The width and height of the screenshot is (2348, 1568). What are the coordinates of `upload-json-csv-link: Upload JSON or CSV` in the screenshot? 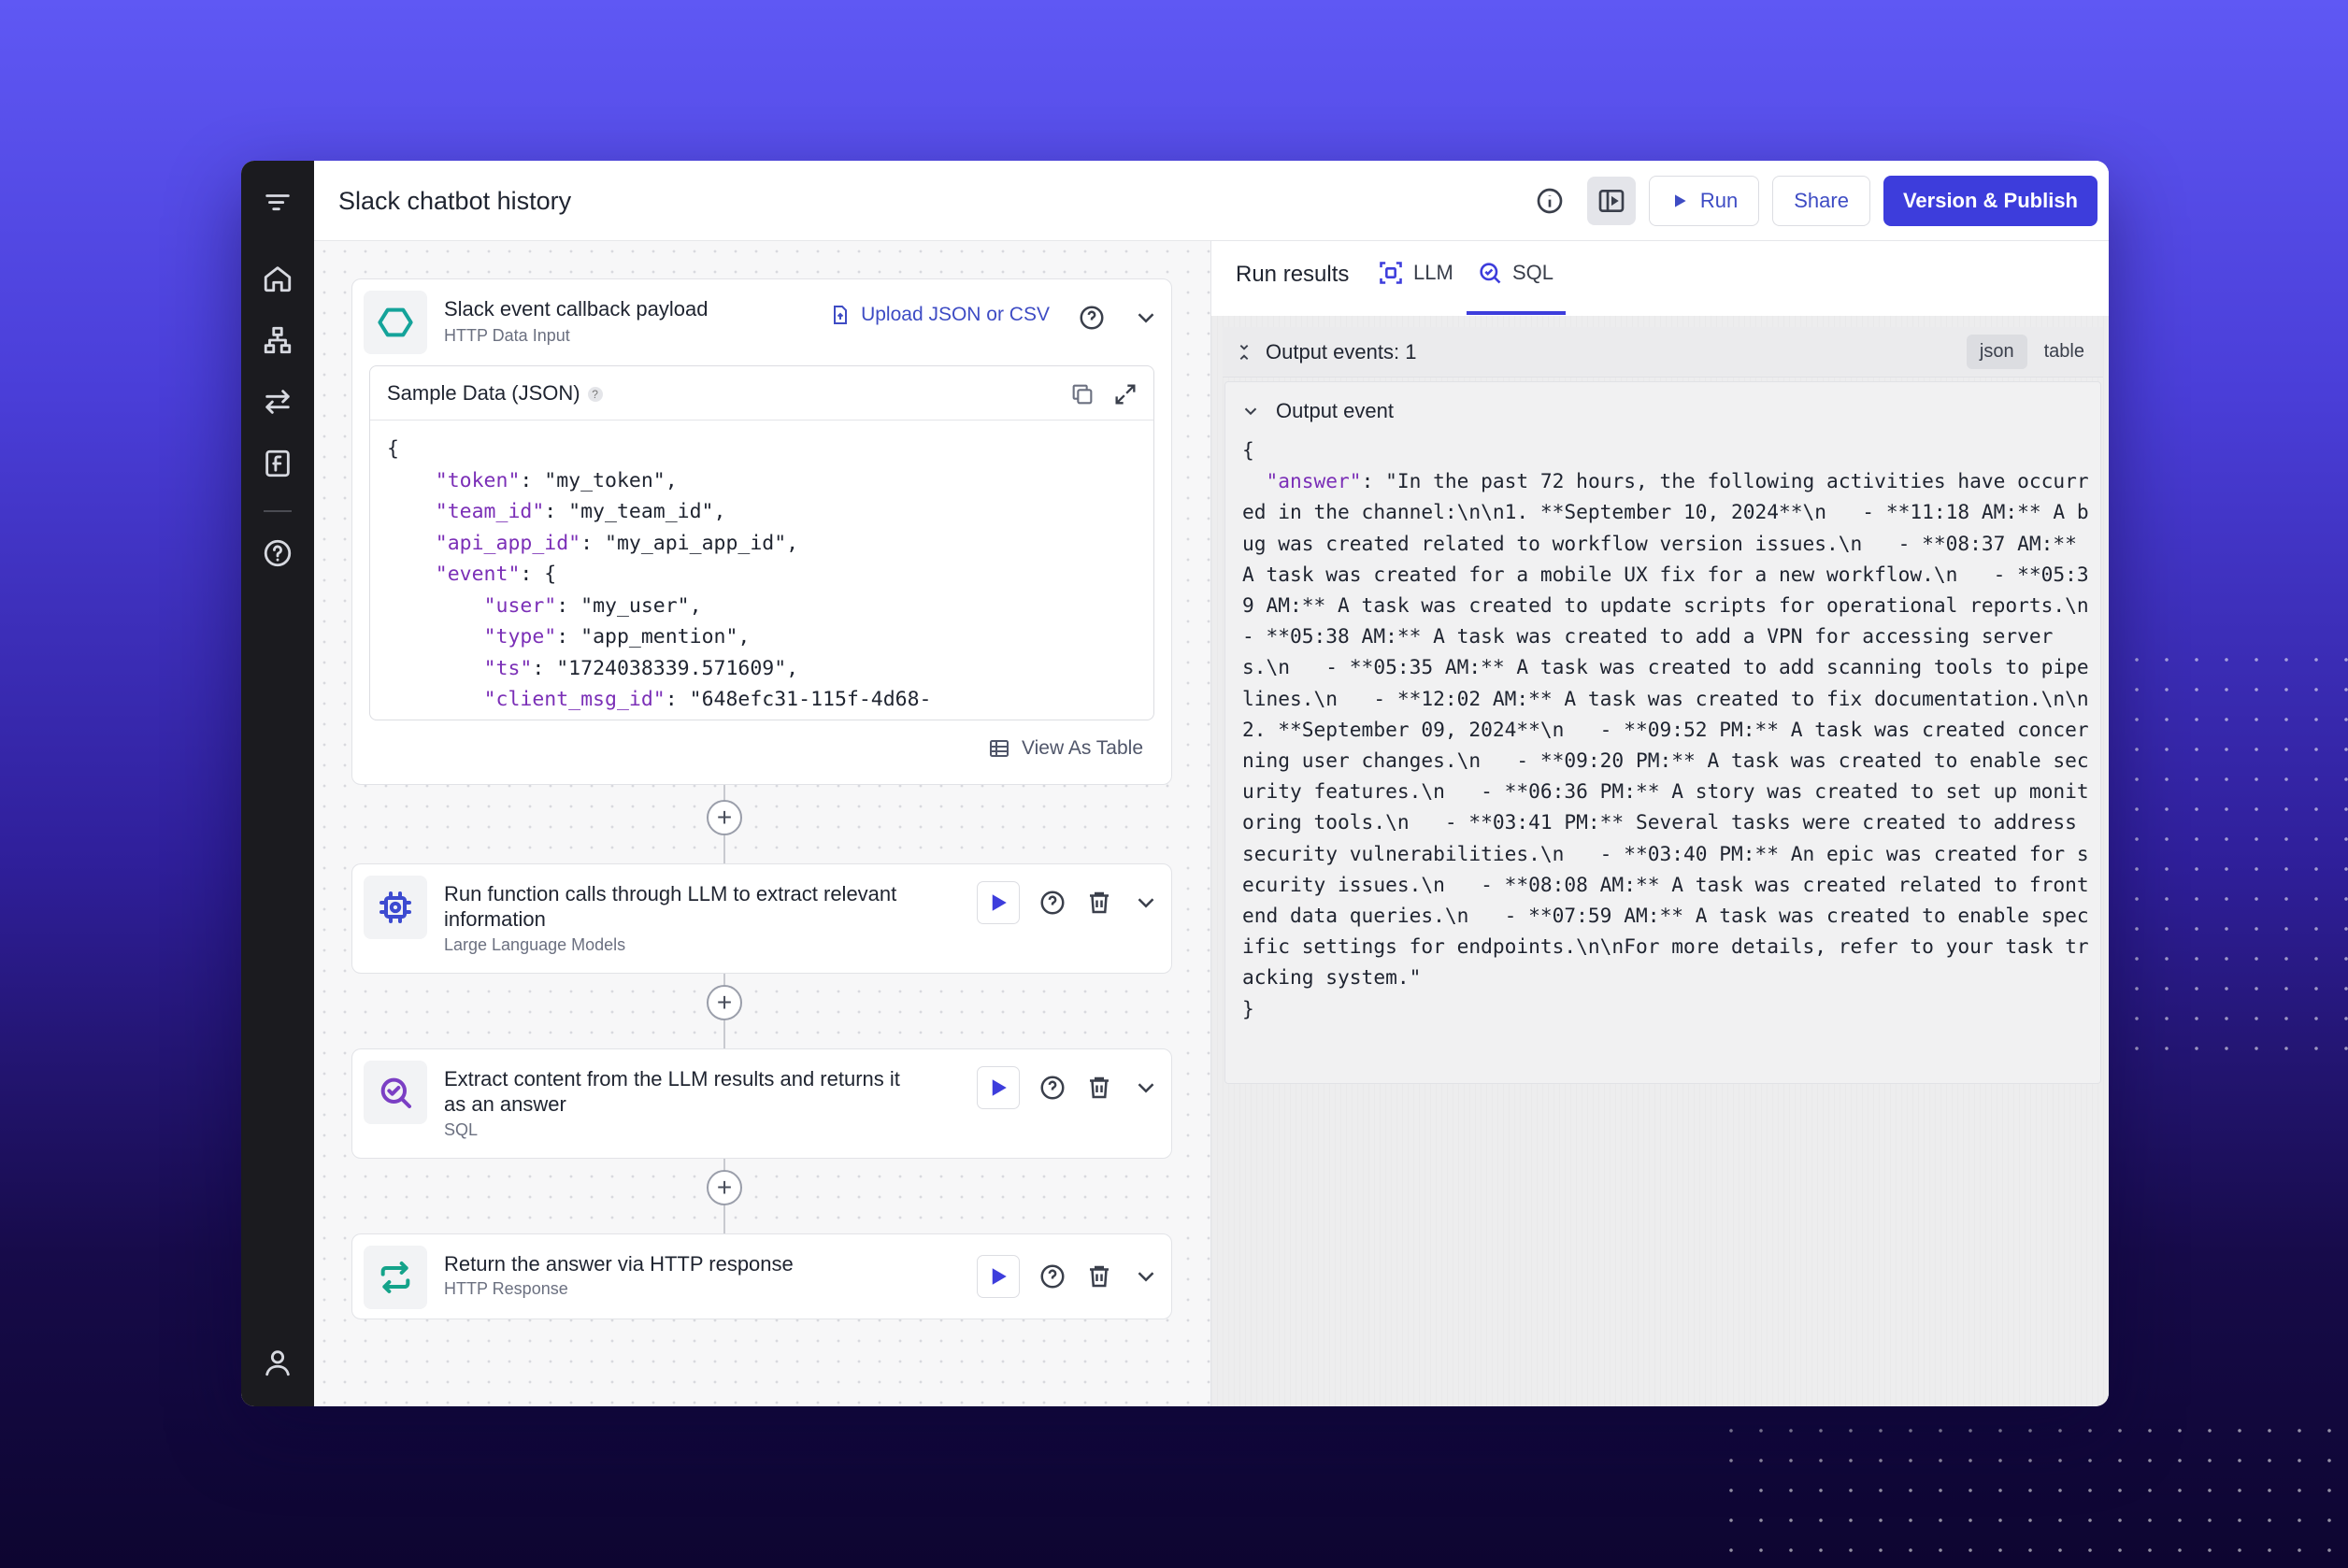 It's located at (939, 315).